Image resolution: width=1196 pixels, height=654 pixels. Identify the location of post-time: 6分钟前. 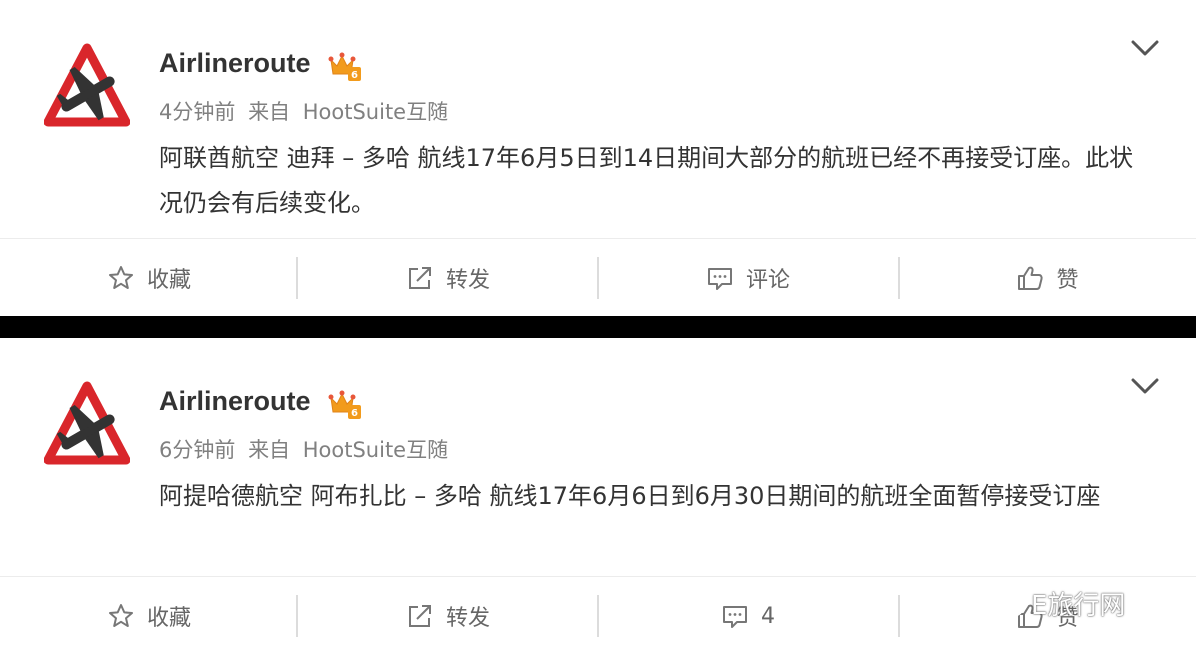
(197, 450).